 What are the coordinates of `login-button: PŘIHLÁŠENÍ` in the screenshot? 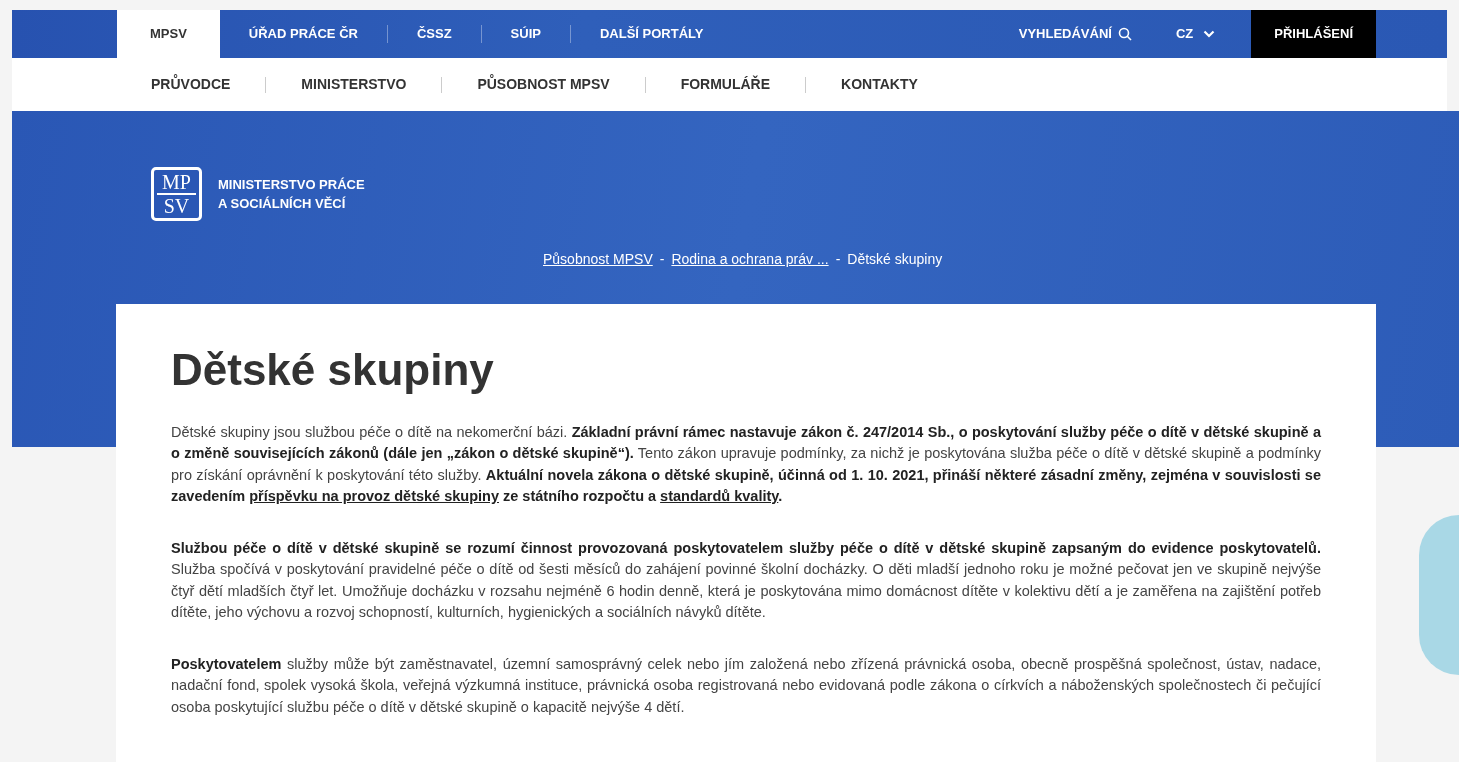 It's located at (1313, 34).